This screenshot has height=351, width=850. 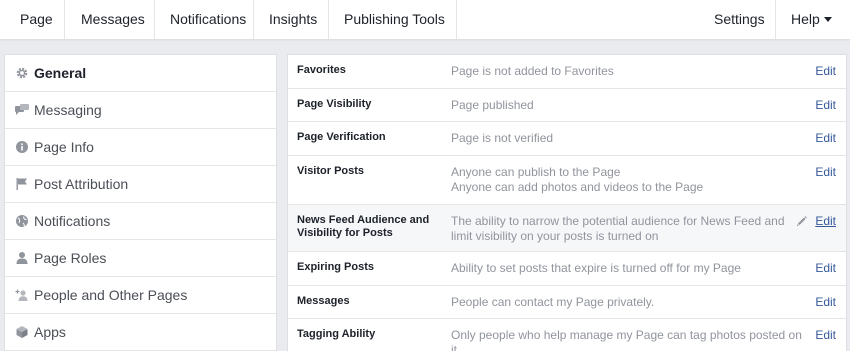 What do you see at coordinates (72, 221) in the screenshot?
I see `sidebar-item-label: Notifications` at bounding box center [72, 221].